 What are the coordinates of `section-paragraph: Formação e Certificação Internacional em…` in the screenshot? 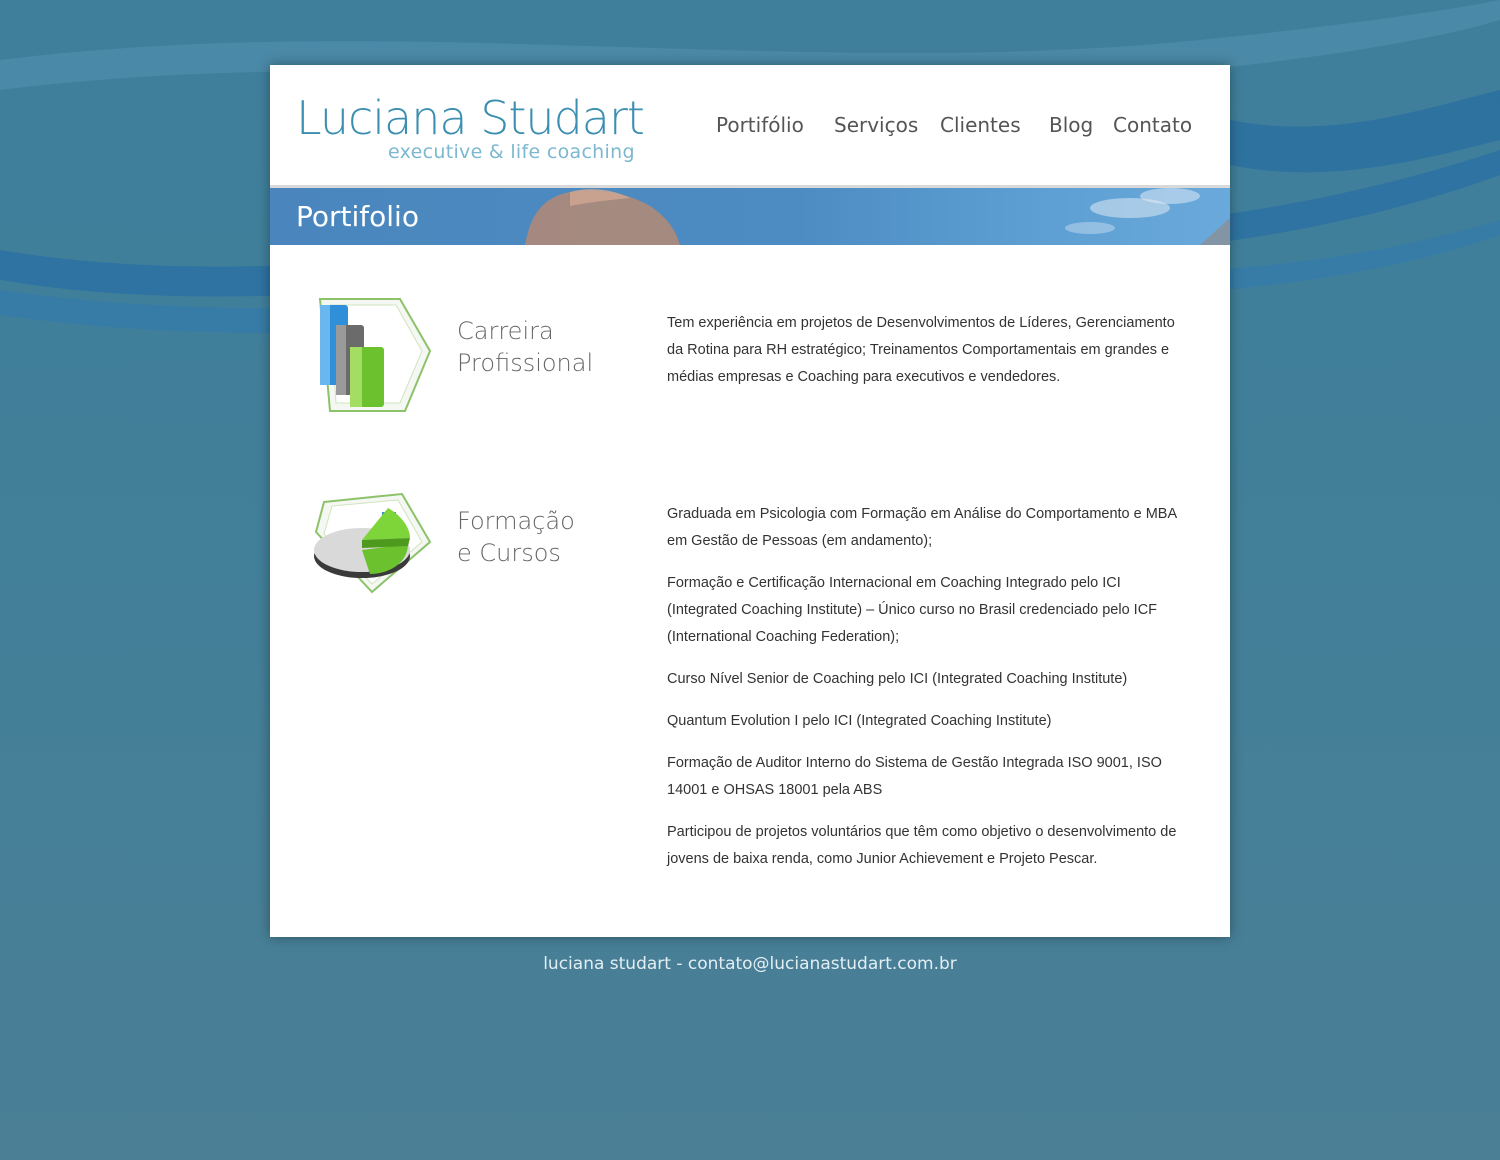 It's located at (912, 610).